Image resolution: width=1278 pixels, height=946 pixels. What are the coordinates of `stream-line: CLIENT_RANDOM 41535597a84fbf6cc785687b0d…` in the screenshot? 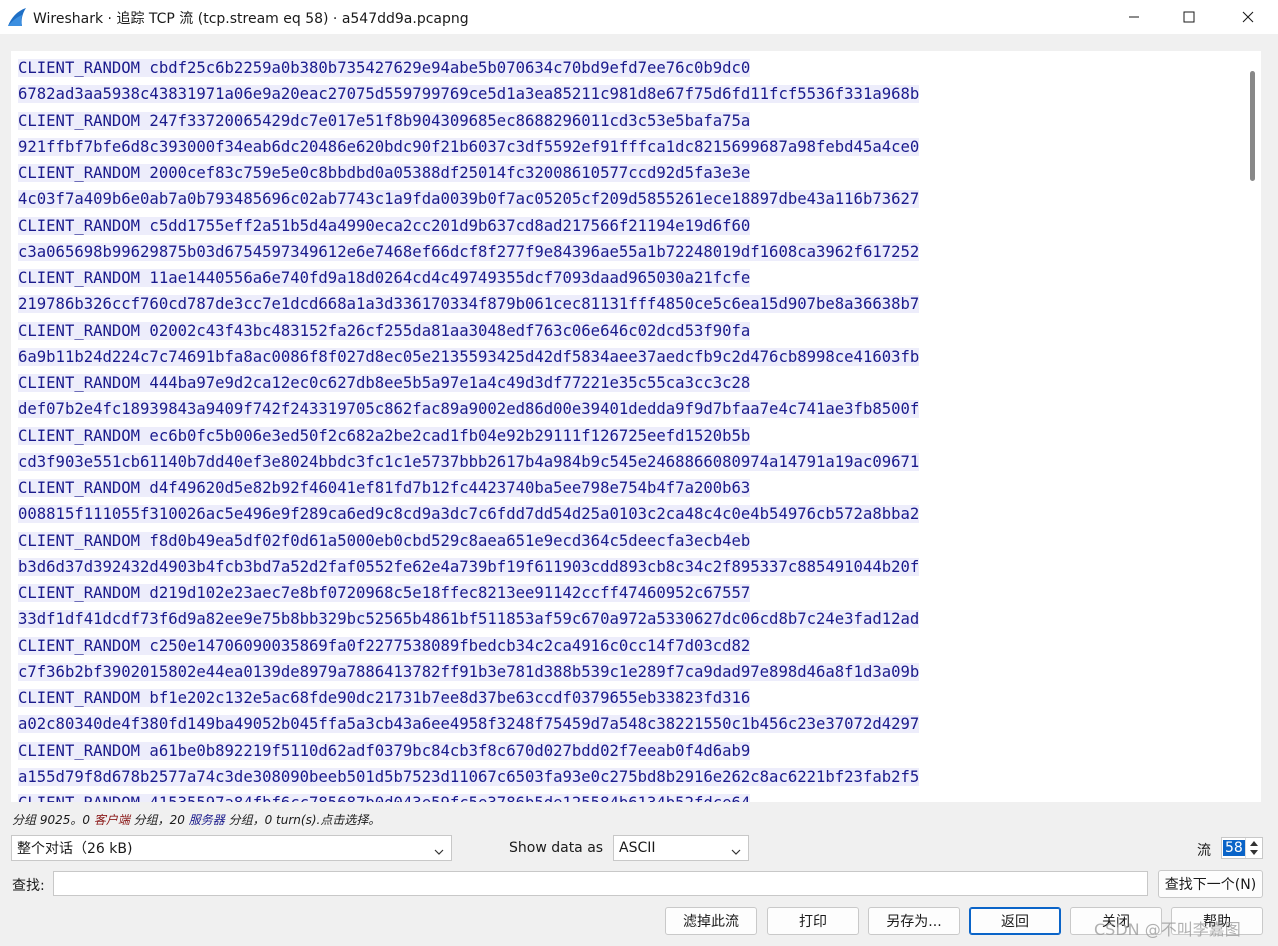 It's located at (623, 796).